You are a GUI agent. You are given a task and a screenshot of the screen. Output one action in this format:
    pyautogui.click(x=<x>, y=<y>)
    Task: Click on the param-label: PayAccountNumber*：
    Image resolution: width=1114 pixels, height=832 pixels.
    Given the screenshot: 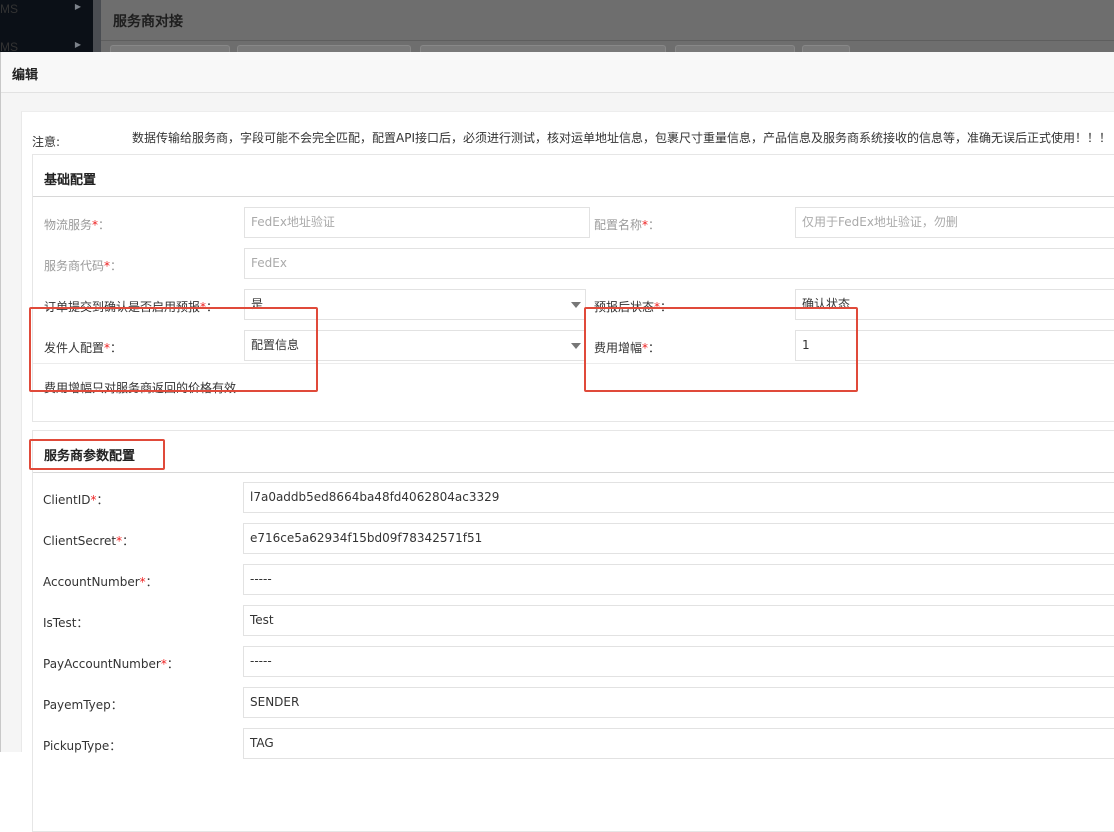 What is the action you would take?
    pyautogui.click(x=111, y=664)
    